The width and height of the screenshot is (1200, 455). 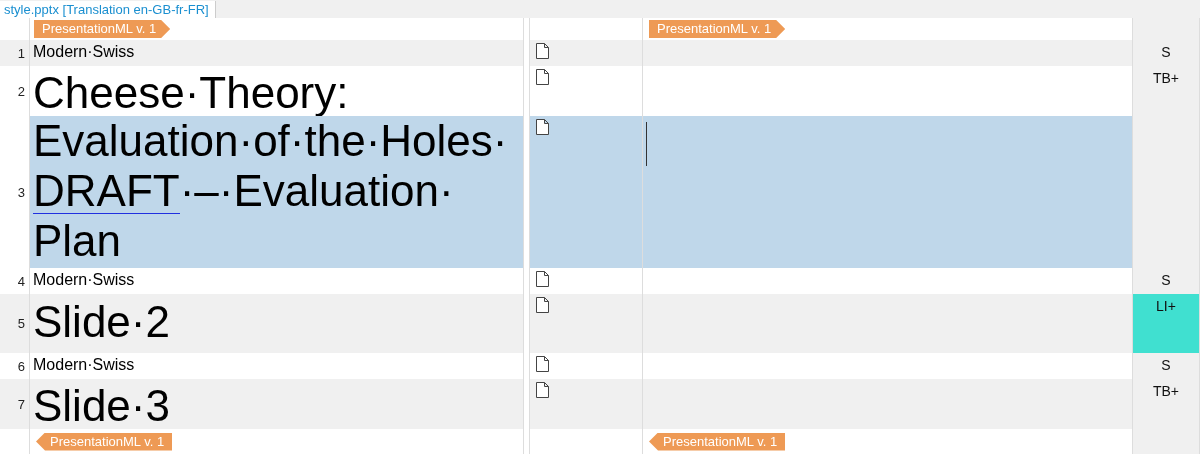 What do you see at coordinates (21, 91) in the screenshot?
I see `line-number: 2` at bounding box center [21, 91].